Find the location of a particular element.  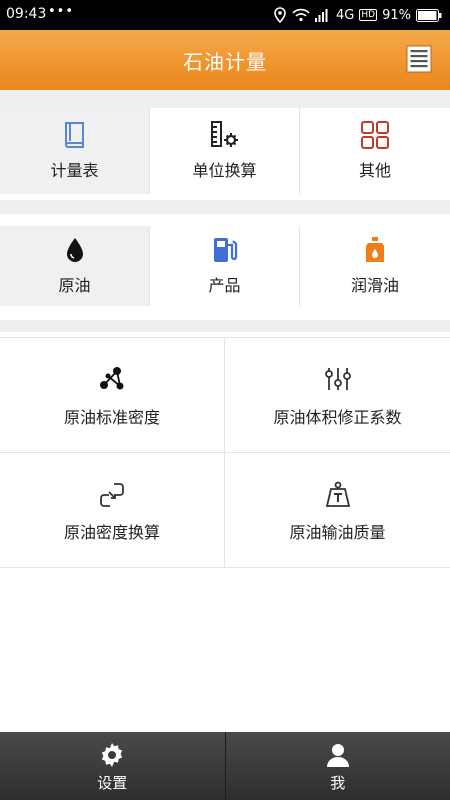

signal-icon is located at coordinates (323, 15).